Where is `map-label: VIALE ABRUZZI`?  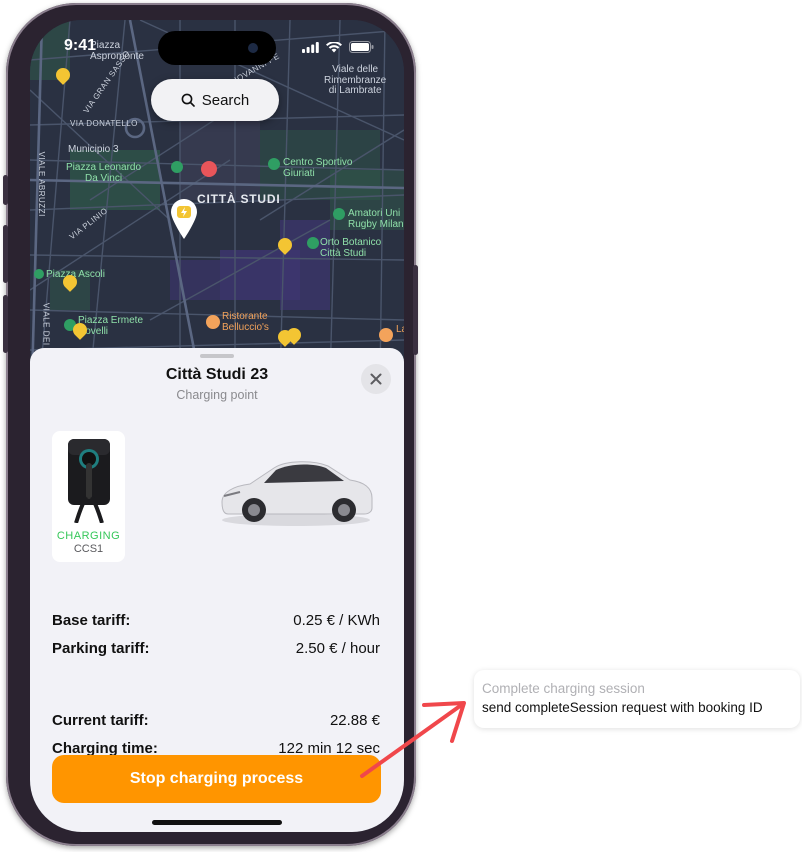
map-label: VIALE ABRUZZI is located at coordinates (41, 184).